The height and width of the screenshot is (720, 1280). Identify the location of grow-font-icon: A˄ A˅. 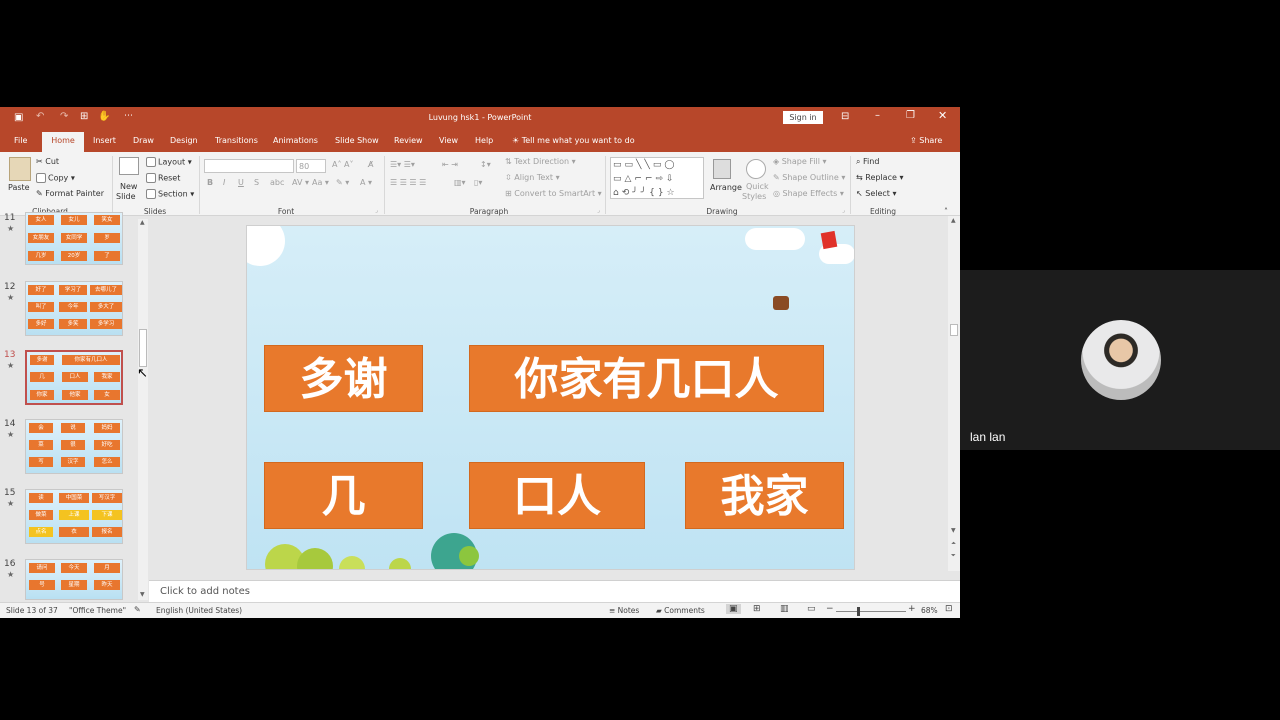
(343, 164).